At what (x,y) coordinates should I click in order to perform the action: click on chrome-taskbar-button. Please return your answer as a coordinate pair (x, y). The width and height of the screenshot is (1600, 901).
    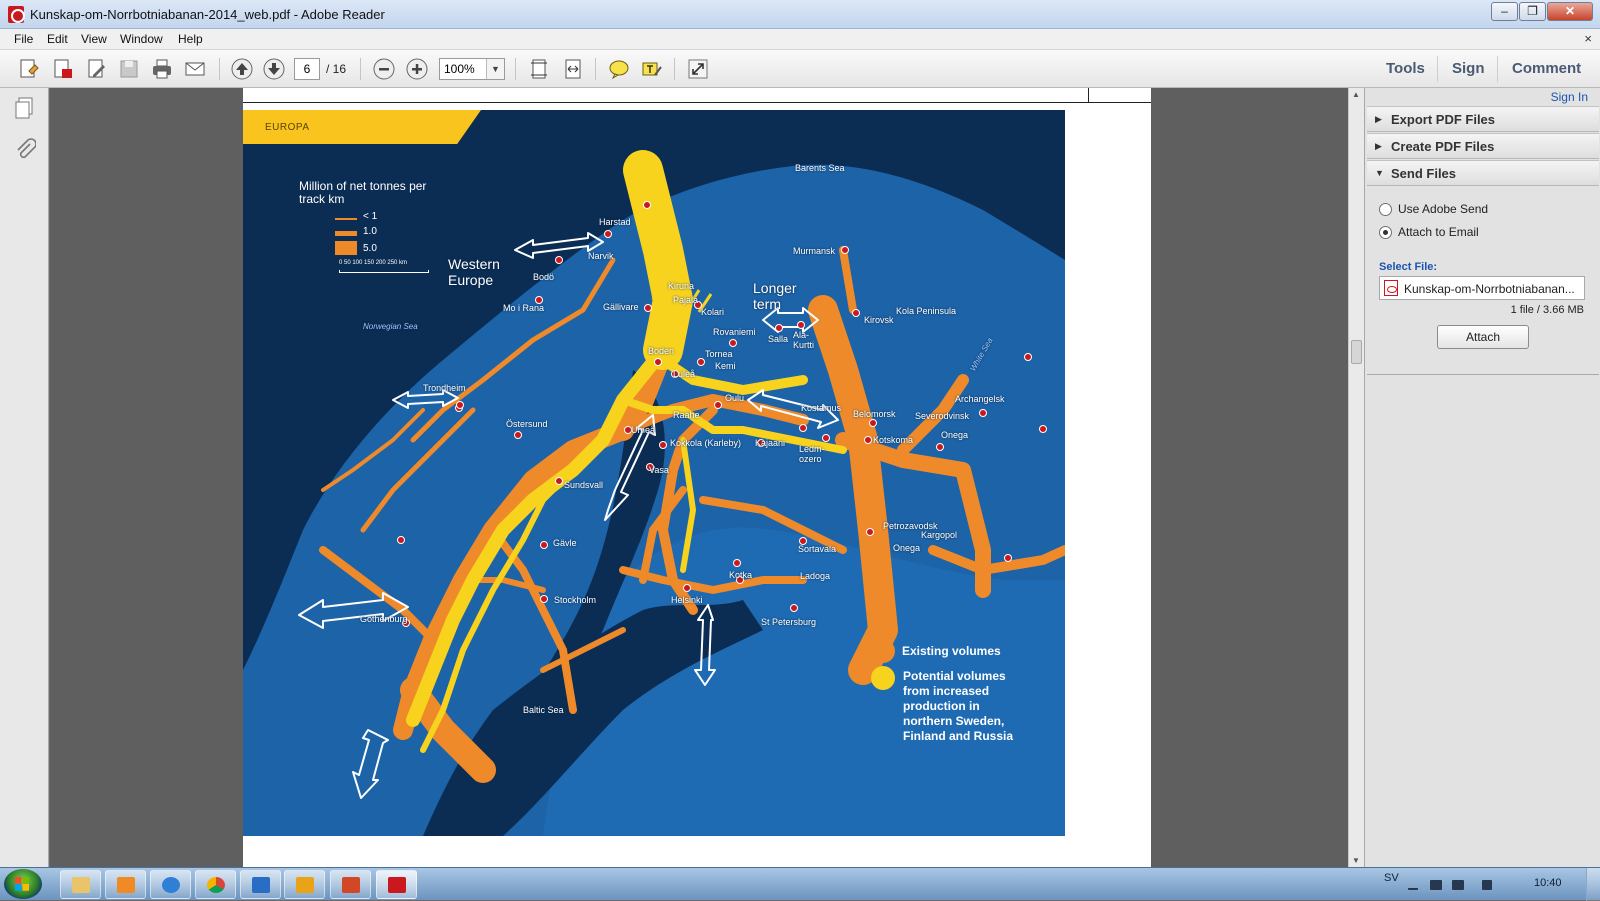
    Looking at the image, I should click on (215, 884).